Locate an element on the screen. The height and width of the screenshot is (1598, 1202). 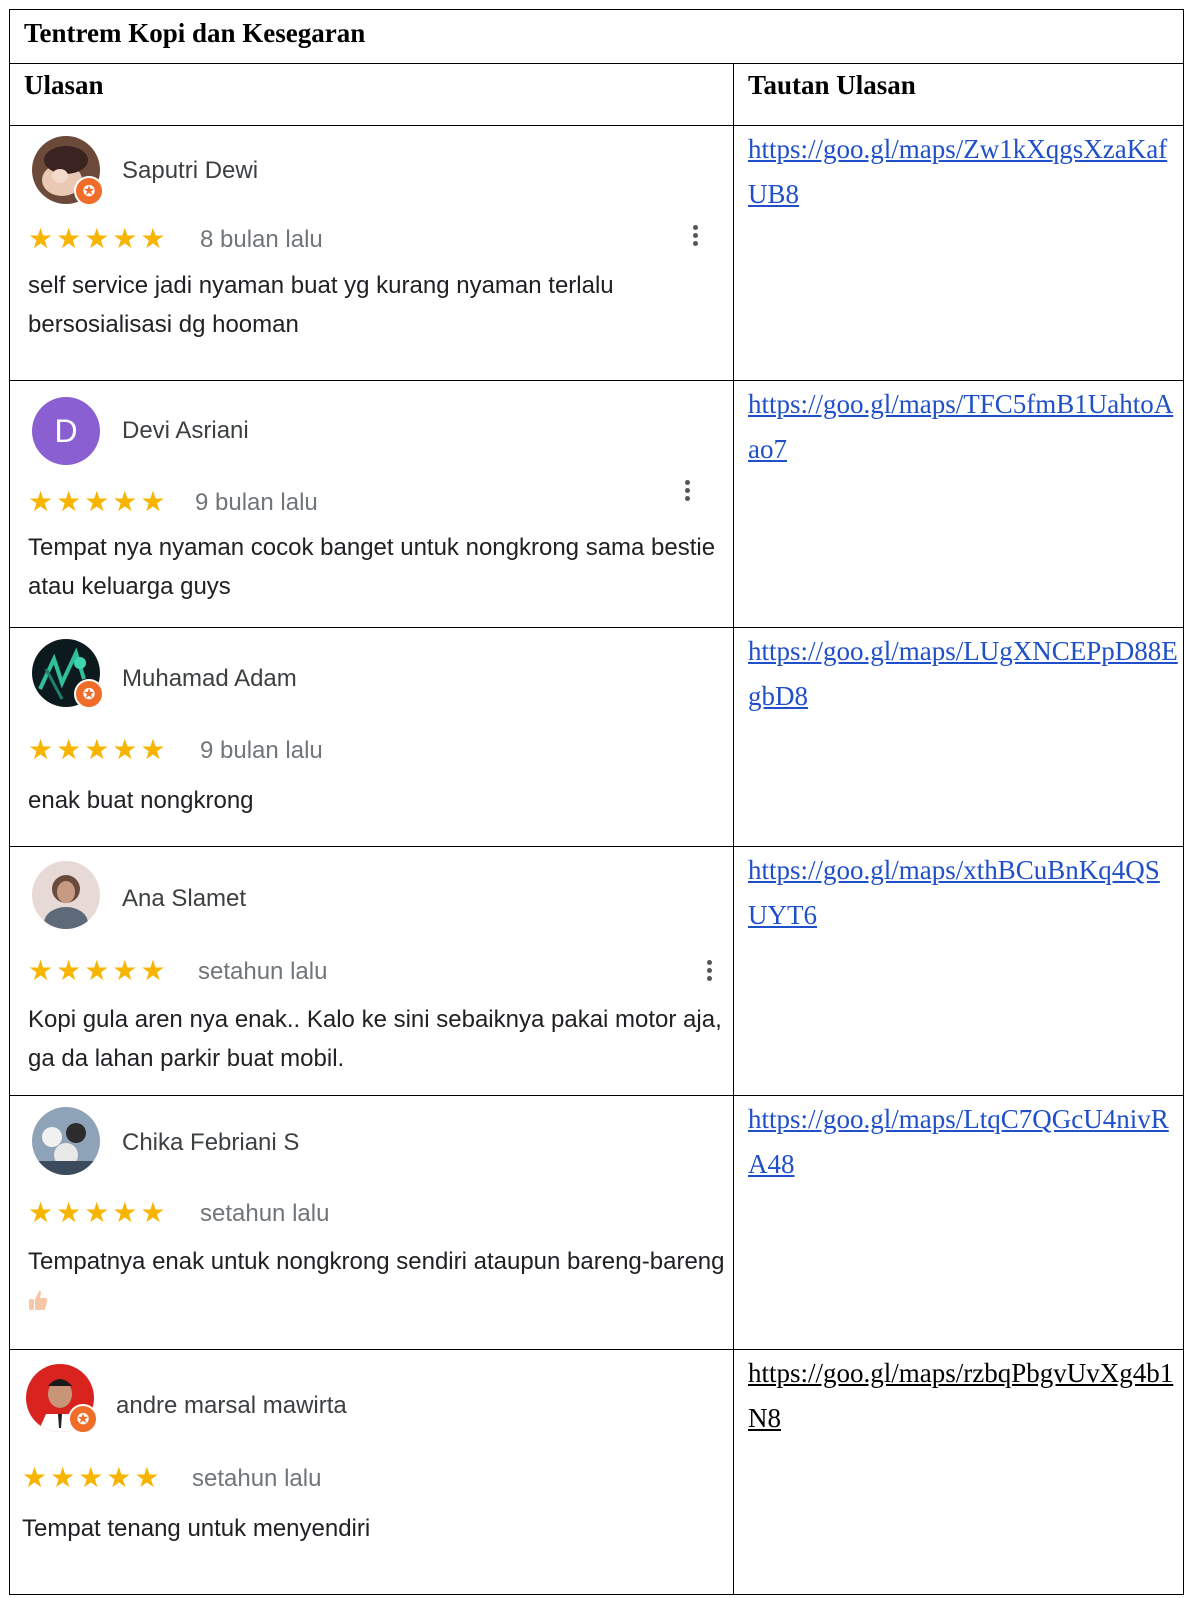
review-link: https://goo.gl/maps/rzbqPbgvUvXg4b1N8 is located at coordinates (963, 1396).